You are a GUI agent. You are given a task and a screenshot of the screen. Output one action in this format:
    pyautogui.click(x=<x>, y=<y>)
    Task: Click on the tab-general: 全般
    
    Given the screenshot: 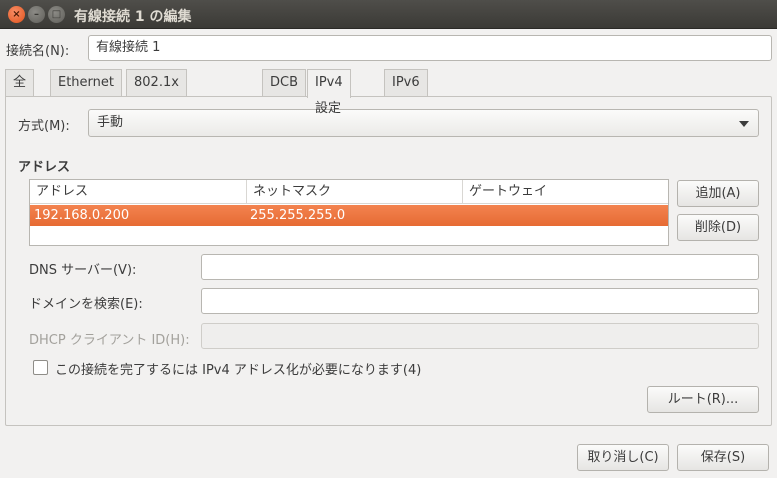 What is the action you would take?
    pyautogui.click(x=20, y=92)
    